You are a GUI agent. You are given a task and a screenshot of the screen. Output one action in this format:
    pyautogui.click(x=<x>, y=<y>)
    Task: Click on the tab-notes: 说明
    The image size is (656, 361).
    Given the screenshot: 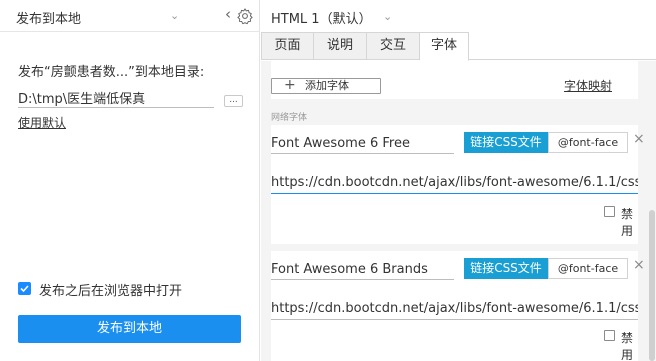 What is the action you would take?
    pyautogui.click(x=340, y=46)
    